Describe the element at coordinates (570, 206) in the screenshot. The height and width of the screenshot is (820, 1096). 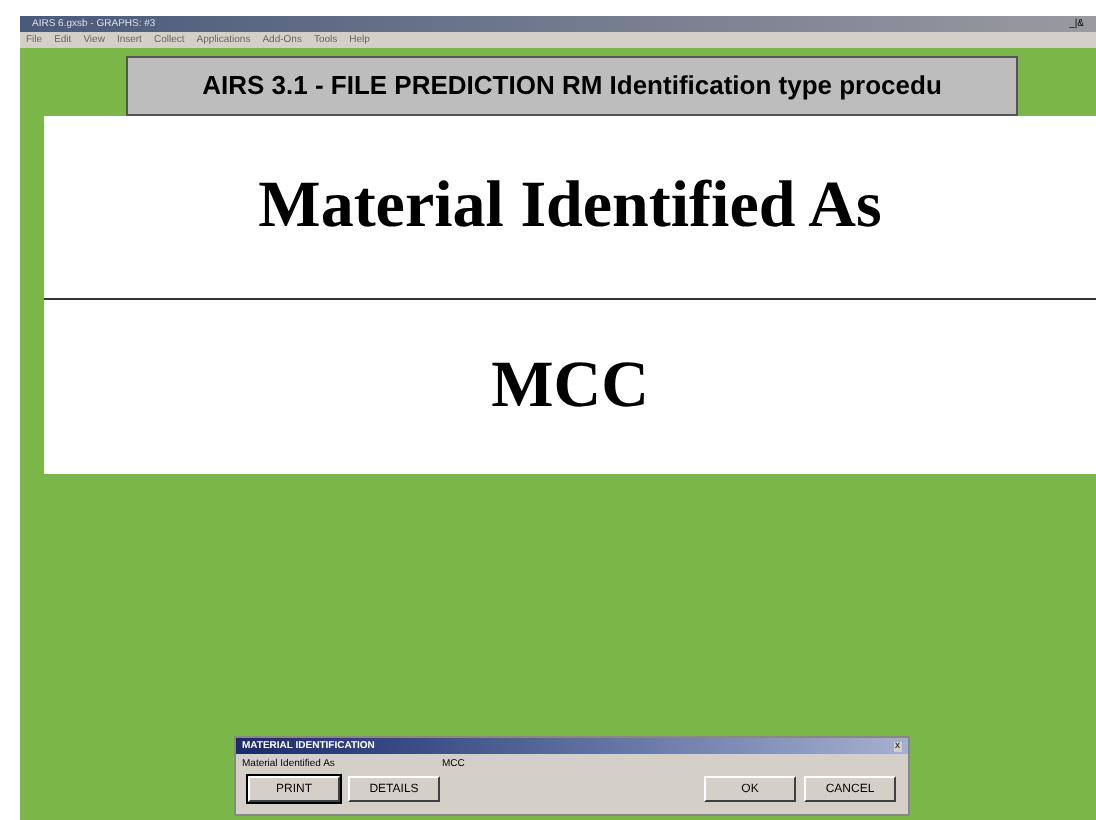
I see `result-heading: Material Identified As` at that location.